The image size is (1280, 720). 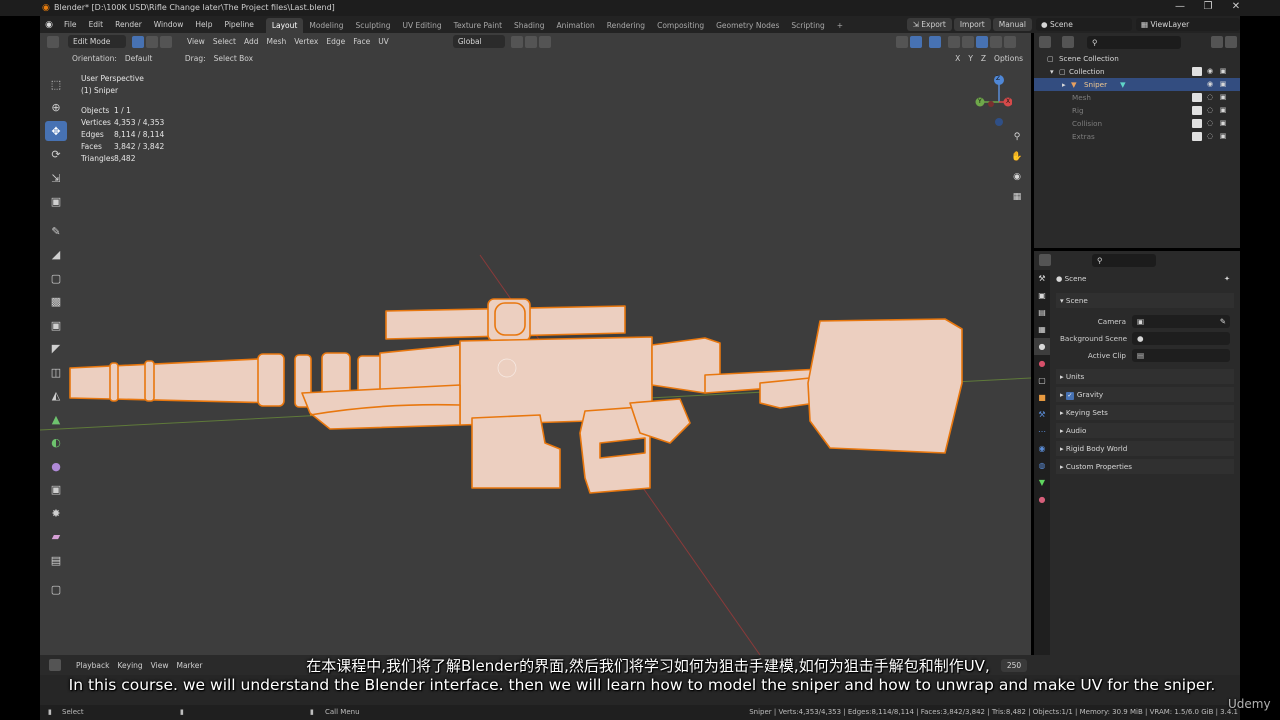 What do you see at coordinates (56, 490) in the screenshot?
I see `edge-slide-tool-icon: ▣` at bounding box center [56, 490].